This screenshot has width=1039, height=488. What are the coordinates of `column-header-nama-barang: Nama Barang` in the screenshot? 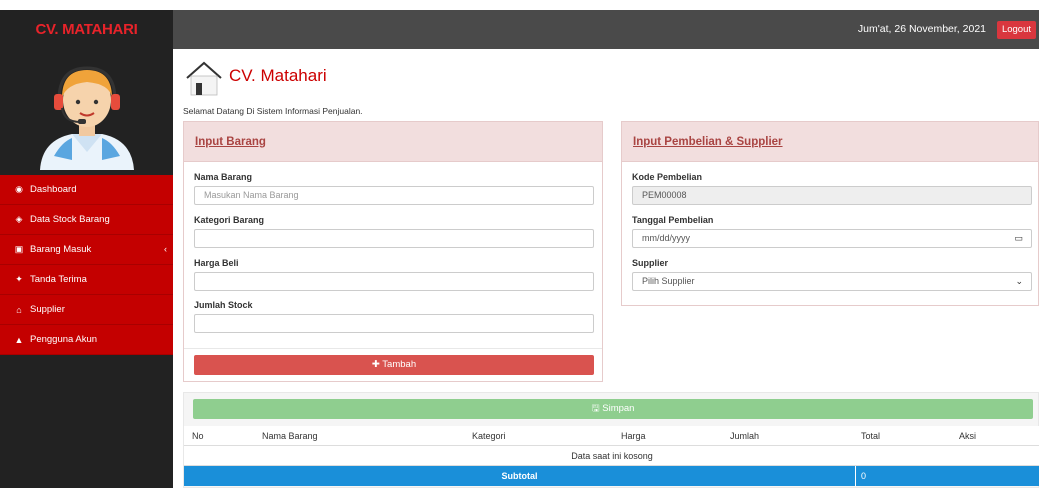 It's located at (290, 436).